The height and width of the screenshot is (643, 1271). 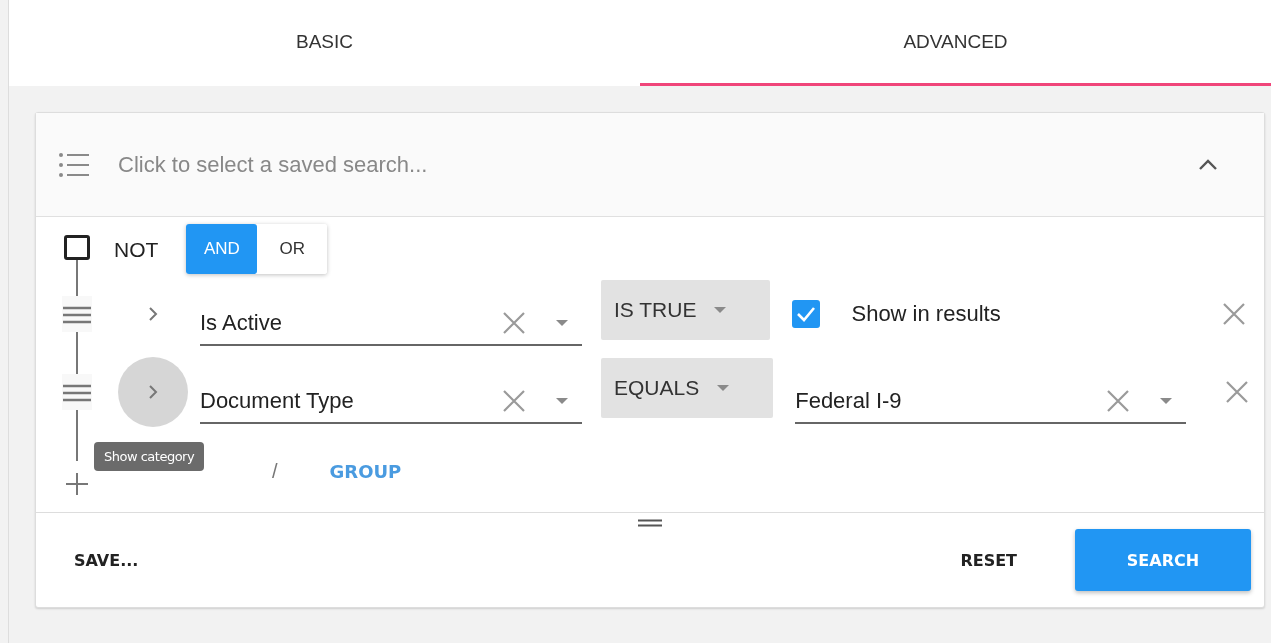 I want to click on operator-select: EQUALS, so click(x=687, y=388).